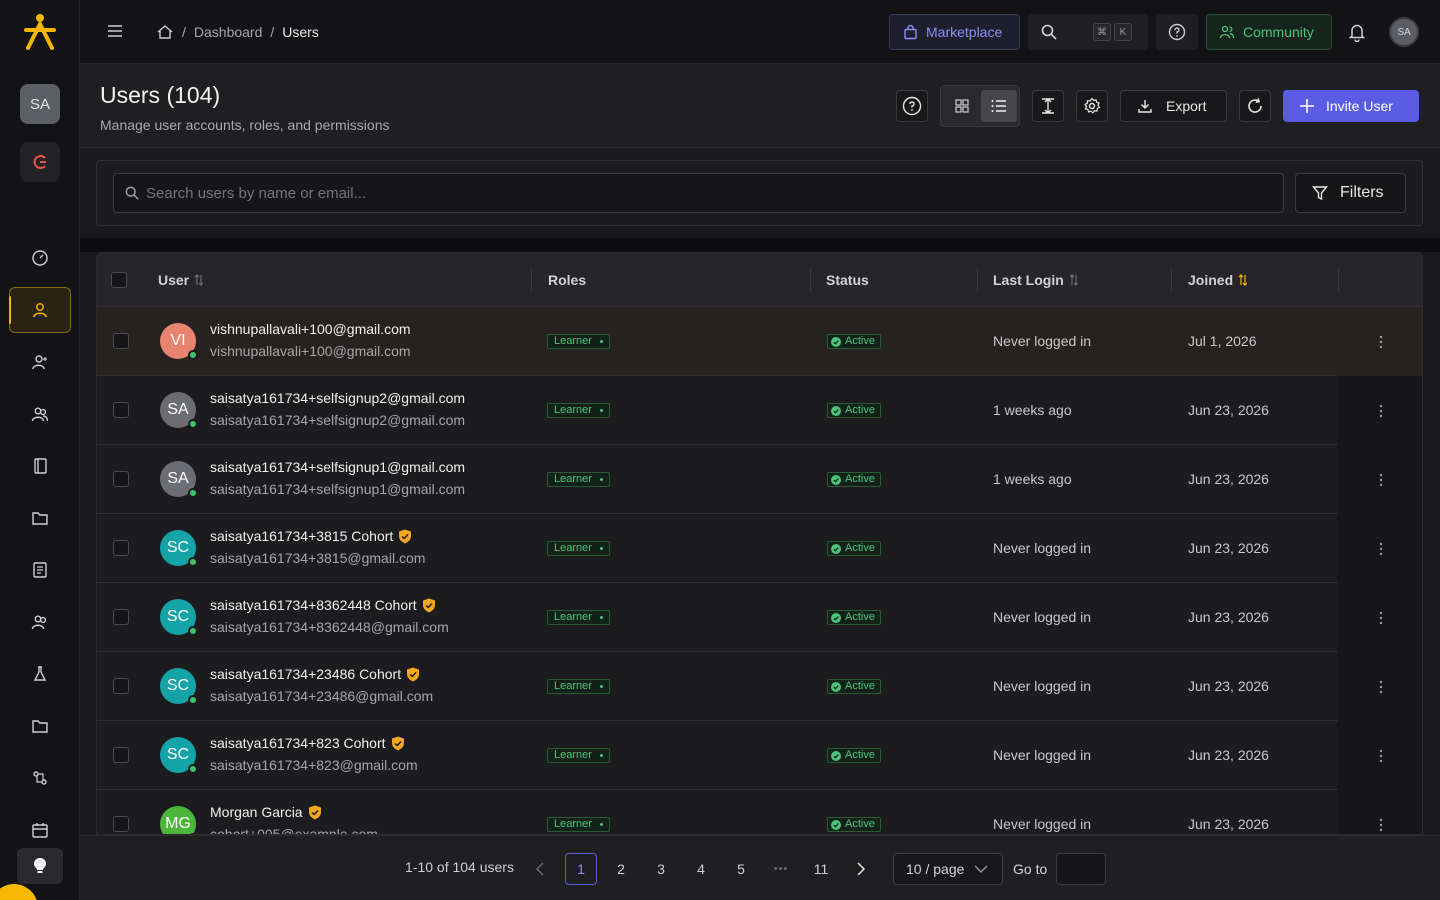 This screenshot has width=1440, height=900. What do you see at coordinates (581, 869) in the screenshot?
I see `page-button: 1` at bounding box center [581, 869].